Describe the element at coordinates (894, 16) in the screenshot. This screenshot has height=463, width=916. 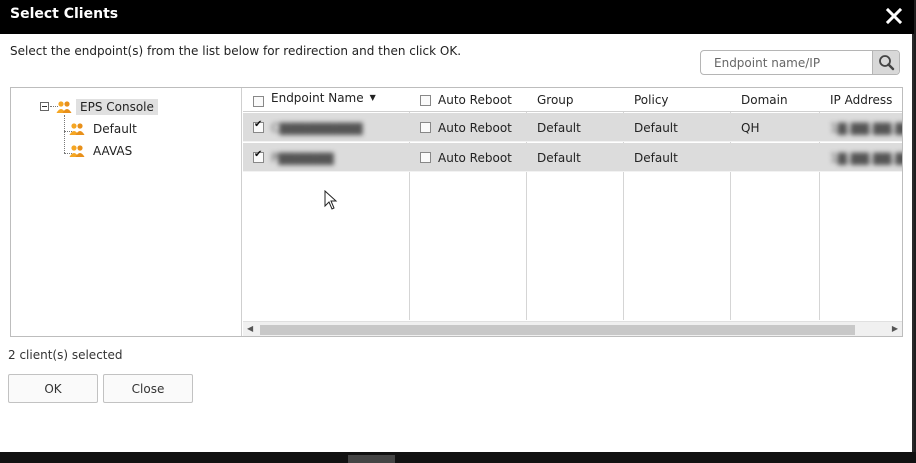
I see `close-icon` at that location.